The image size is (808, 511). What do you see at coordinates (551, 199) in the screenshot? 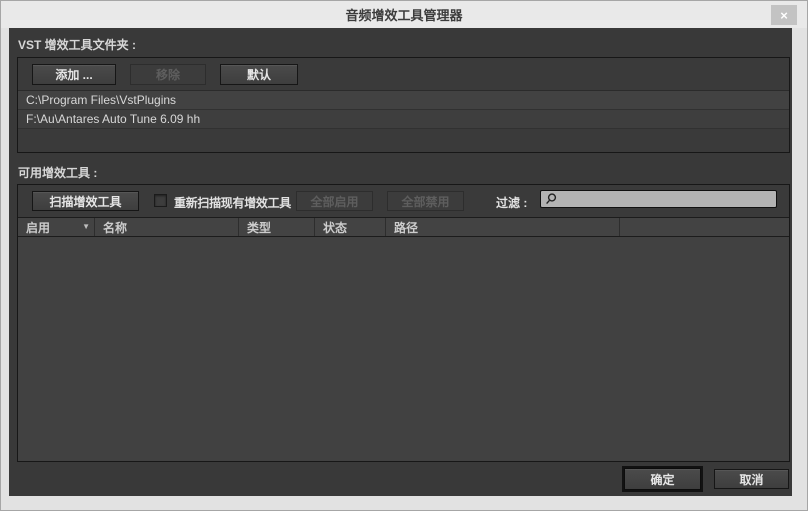
I see `search-icon` at bounding box center [551, 199].